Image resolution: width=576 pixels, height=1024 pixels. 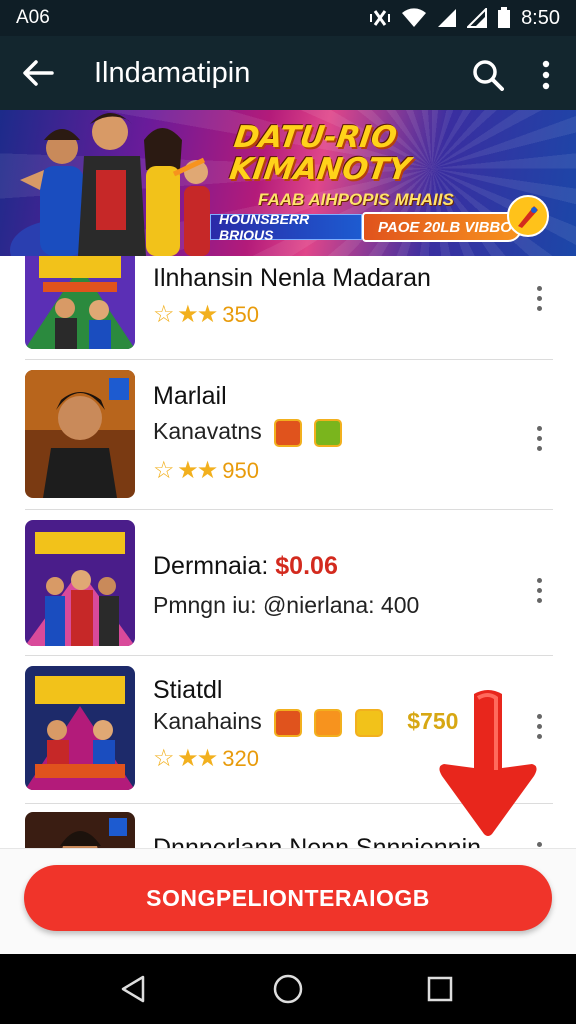 What do you see at coordinates (356, 199) in the screenshot?
I see `banner-subtitle: FAAB AIHPOPIS MHAIIS` at bounding box center [356, 199].